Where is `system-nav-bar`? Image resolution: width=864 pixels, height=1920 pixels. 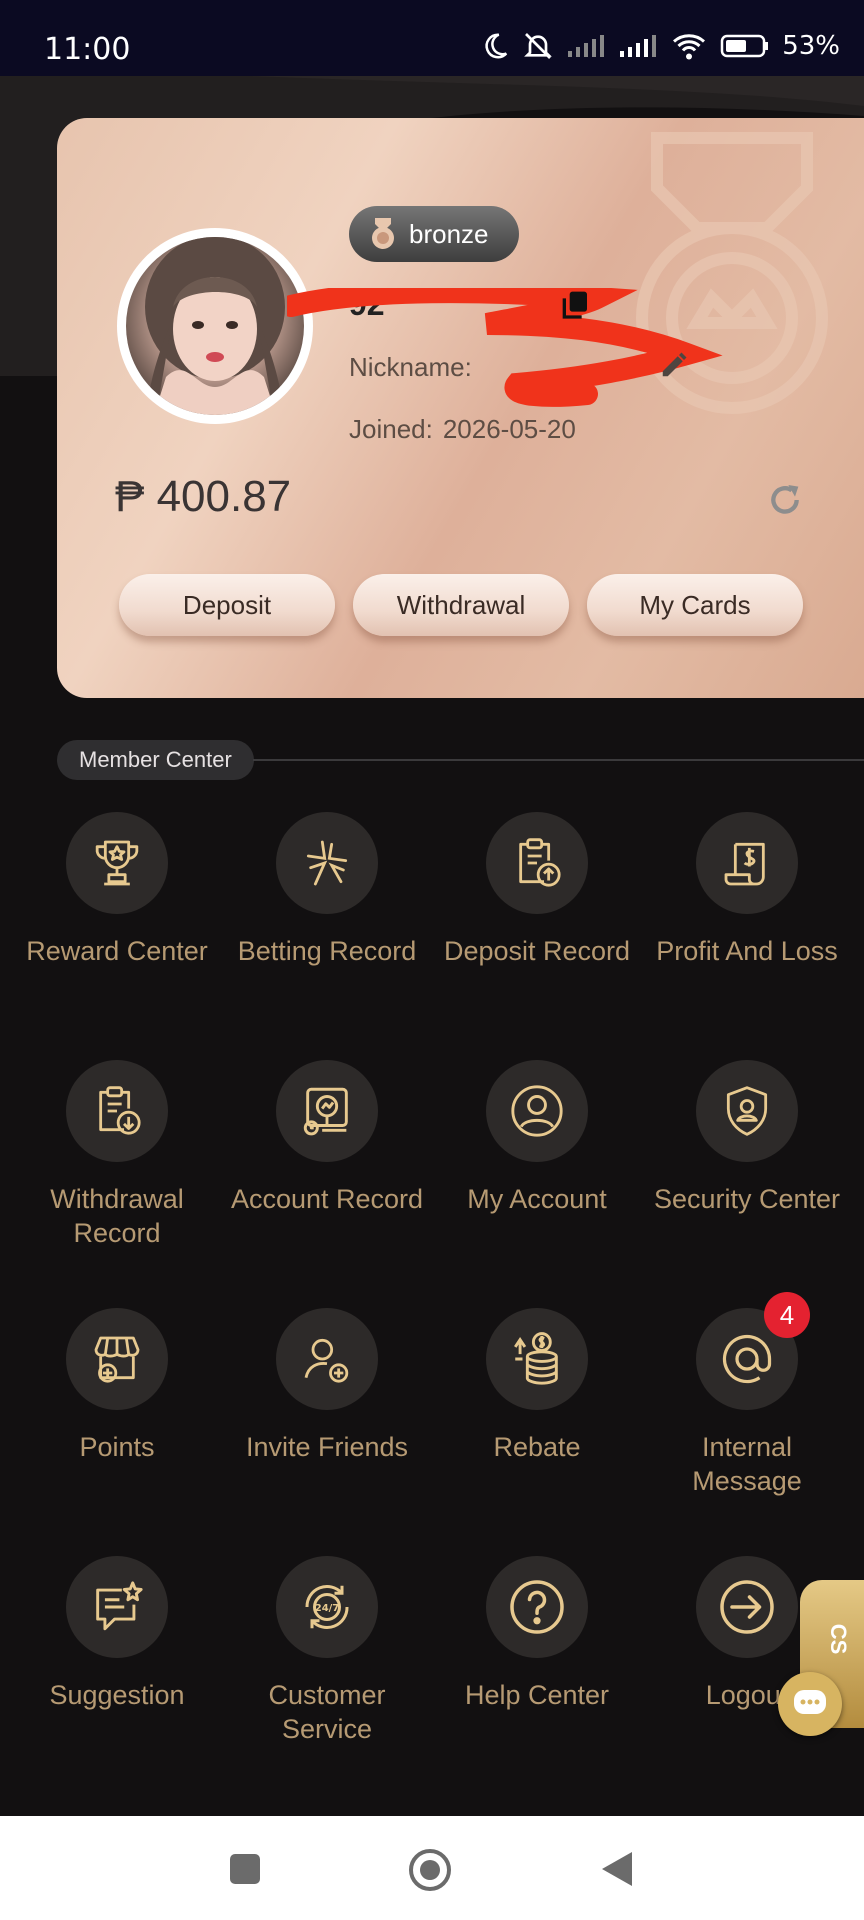
system-nav-bar is located at coordinates (432, 1868).